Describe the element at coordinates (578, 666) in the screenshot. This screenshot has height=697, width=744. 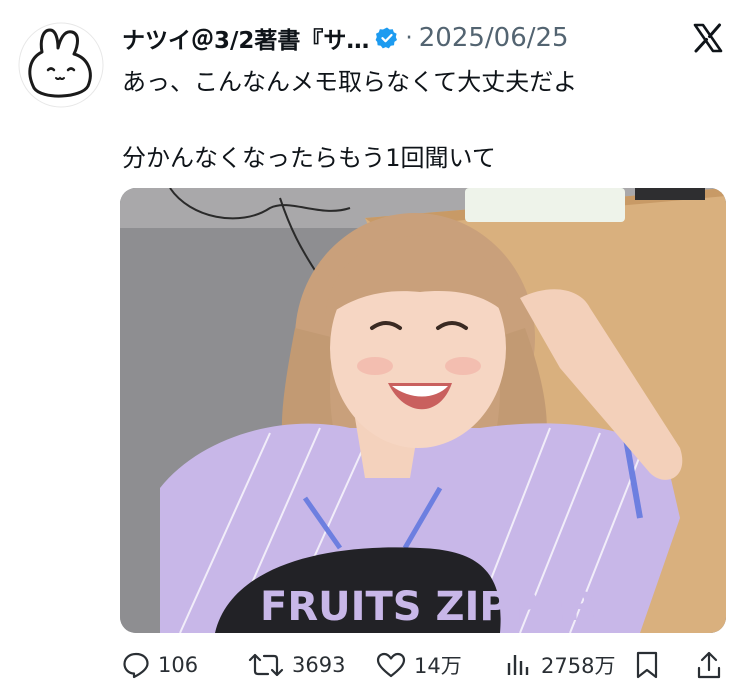
I see `view-count: 2758万` at that location.